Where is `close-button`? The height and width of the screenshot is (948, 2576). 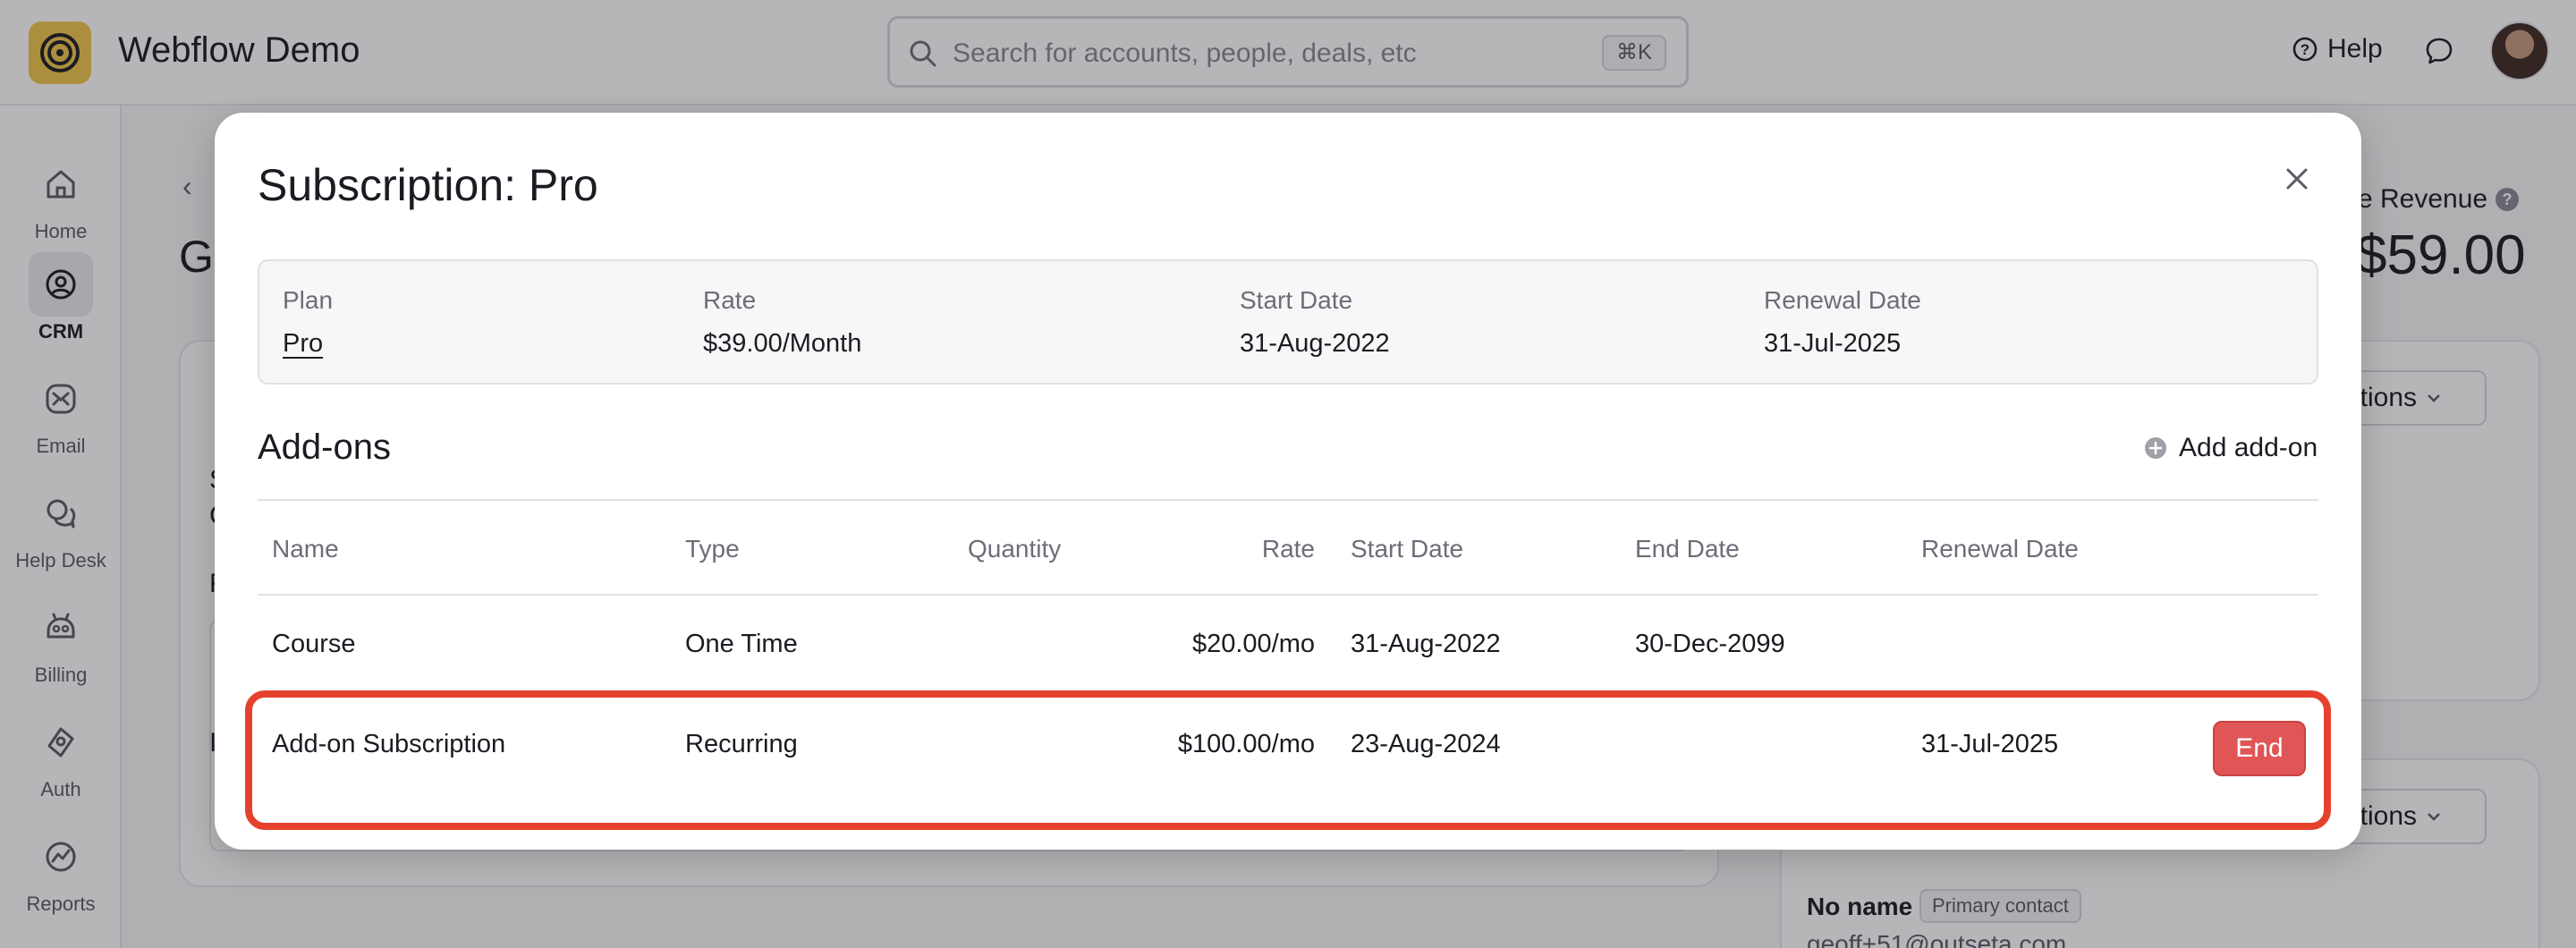
close-button is located at coordinates (2297, 179).